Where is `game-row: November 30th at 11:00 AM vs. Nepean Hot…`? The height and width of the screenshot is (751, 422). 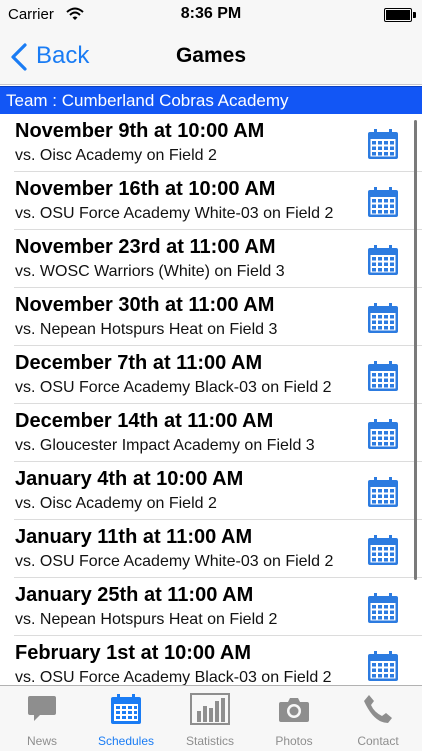
game-row: November 30th at 11:00 AM vs. Nepean Hot… is located at coordinates (211, 317).